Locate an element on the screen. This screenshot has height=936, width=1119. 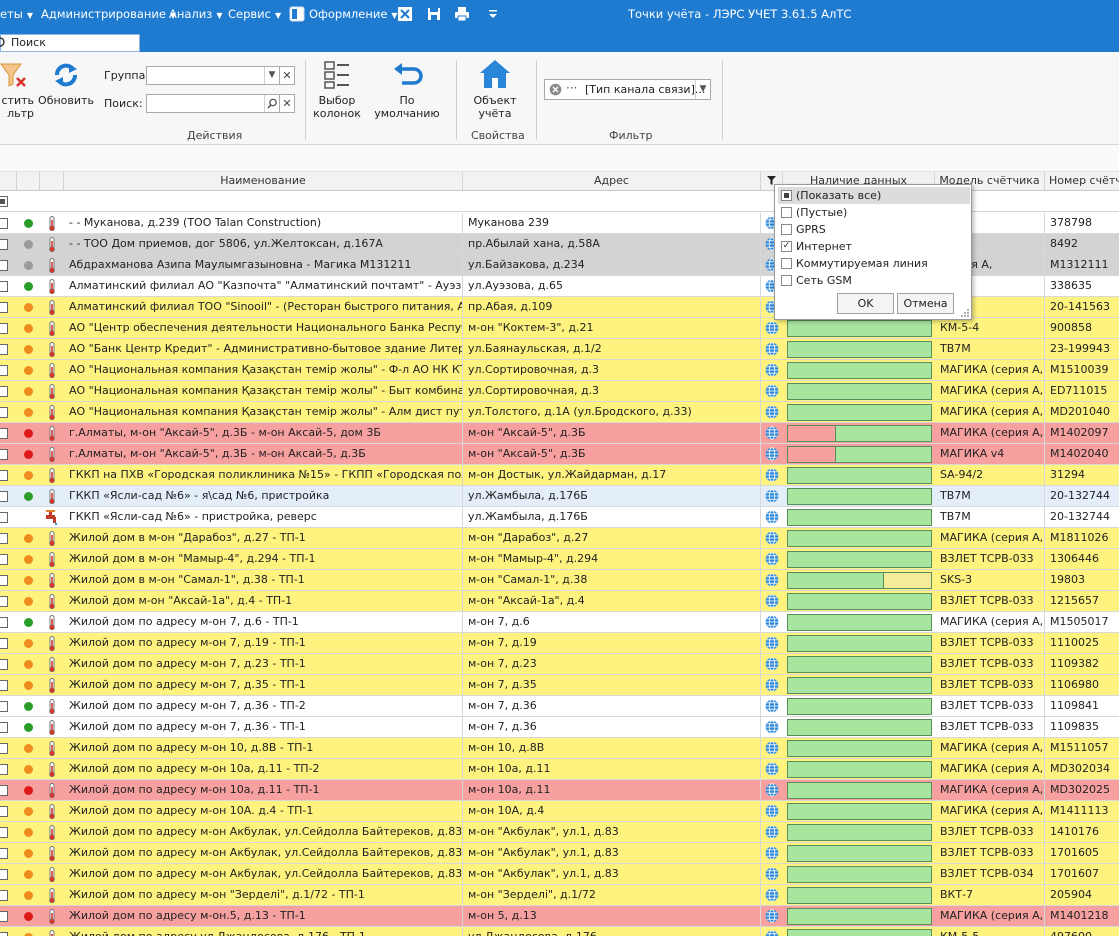
search-input is located at coordinates (213, 103).